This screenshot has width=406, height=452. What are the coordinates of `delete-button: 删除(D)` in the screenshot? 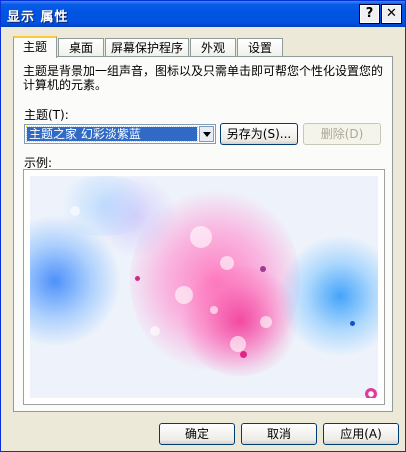 It's located at (342, 134).